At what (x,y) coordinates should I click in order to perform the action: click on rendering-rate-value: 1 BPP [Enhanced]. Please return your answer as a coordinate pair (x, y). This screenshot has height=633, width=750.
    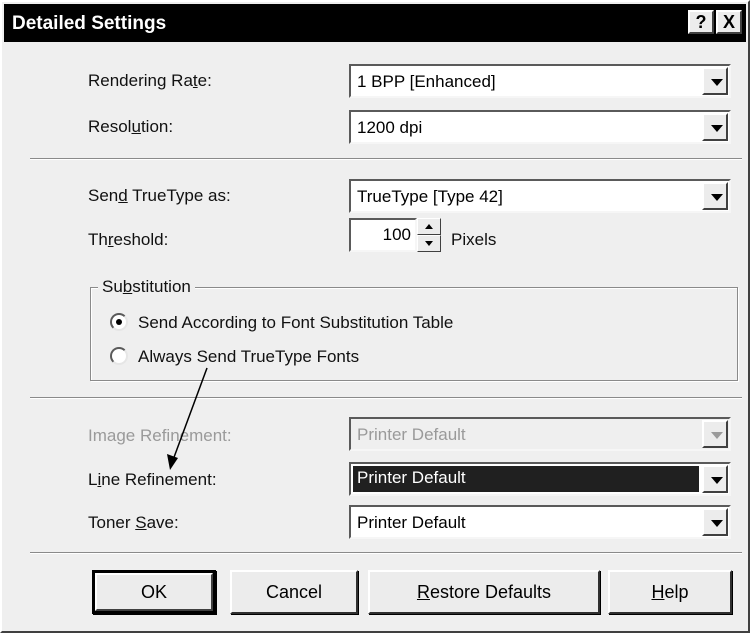
    Looking at the image, I should click on (426, 81).